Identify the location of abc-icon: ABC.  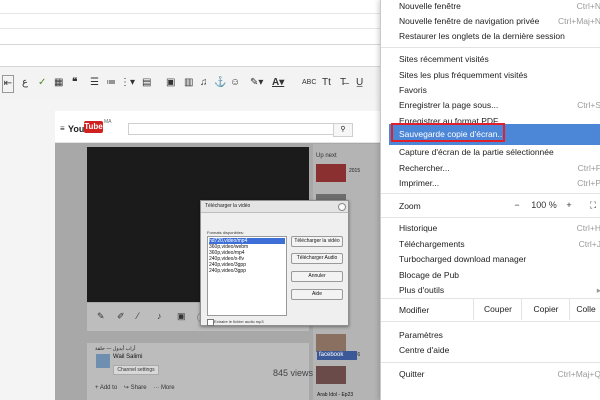
(309, 83).